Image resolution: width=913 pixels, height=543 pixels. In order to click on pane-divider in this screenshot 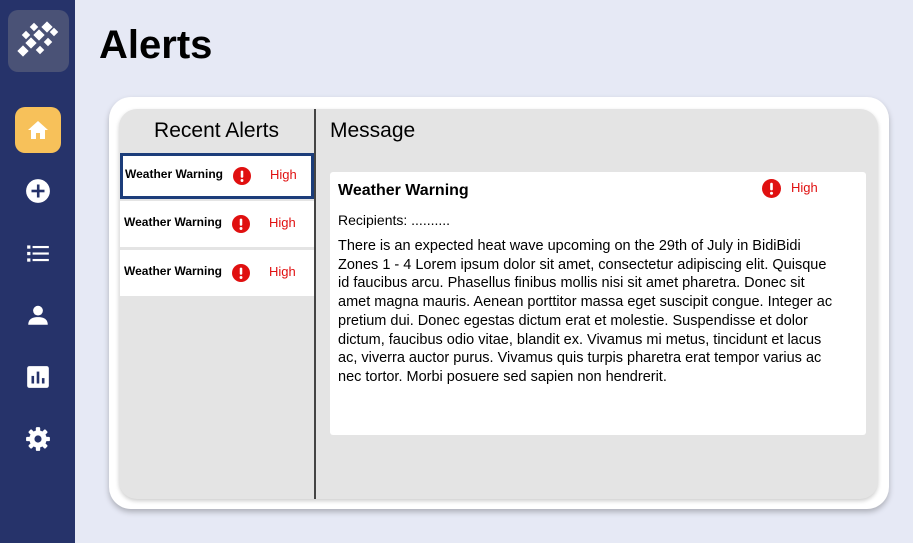, I will do `click(315, 304)`.